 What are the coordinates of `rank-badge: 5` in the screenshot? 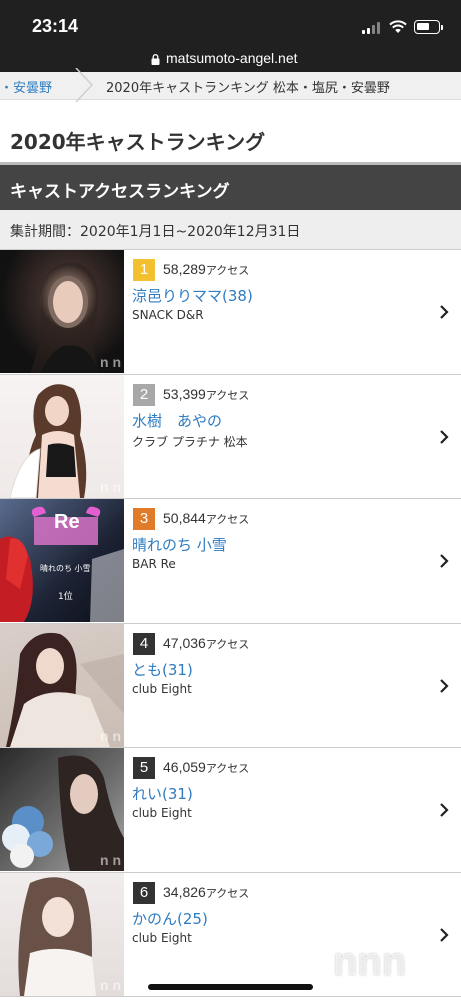 It's located at (144, 768).